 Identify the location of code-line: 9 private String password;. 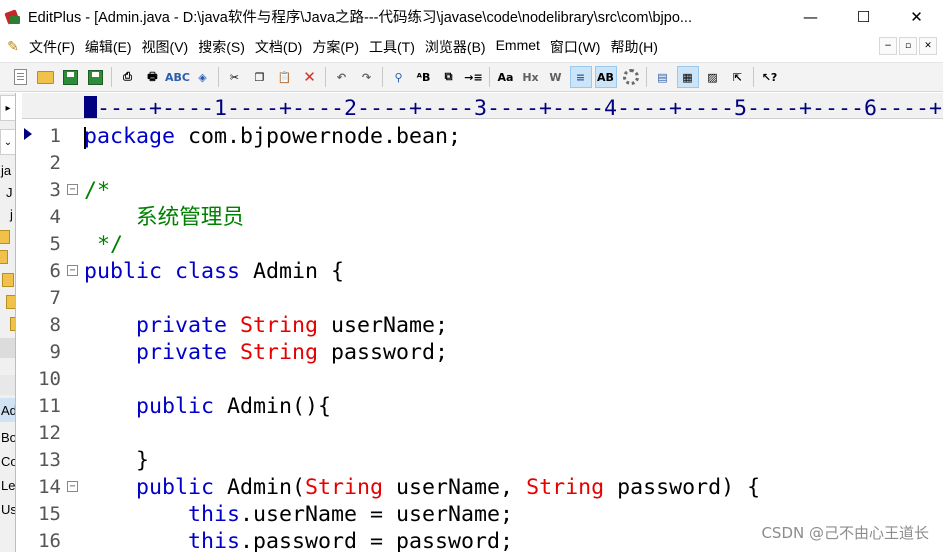
(482, 352).